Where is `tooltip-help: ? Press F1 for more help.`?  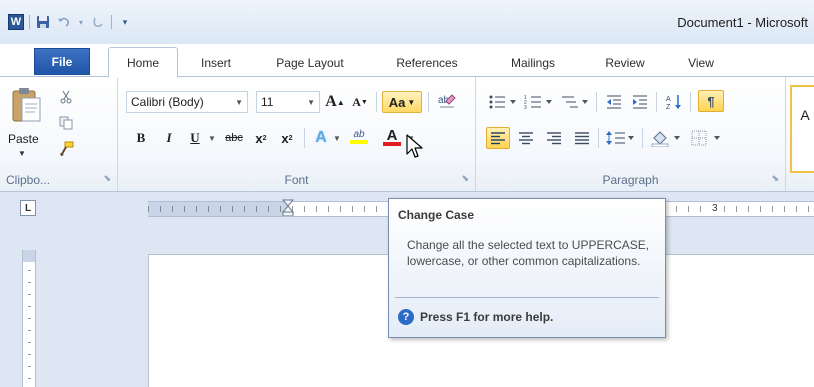 tooltip-help: ? Press F1 for more help. is located at coordinates (475, 317).